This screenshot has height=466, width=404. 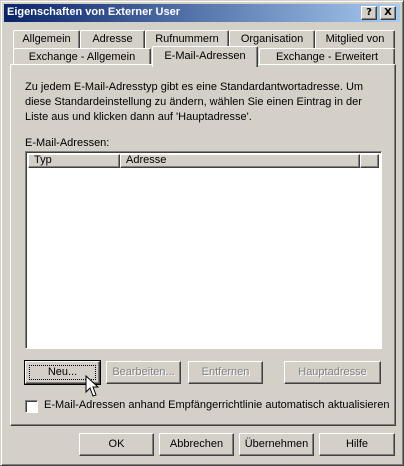 I want to click on tab-label: Allgemein, so click(x=46, y=39).